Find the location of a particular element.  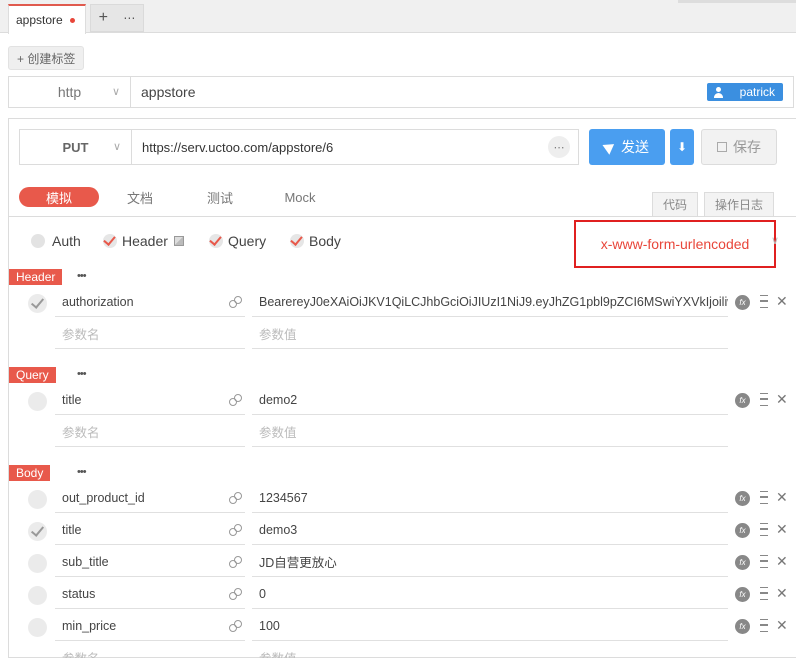

unsaved-dot-icon is located at coordinates (72, 20).